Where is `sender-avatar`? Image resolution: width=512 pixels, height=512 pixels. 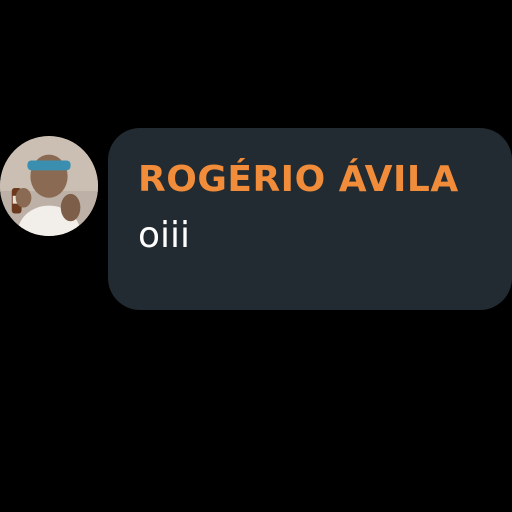
sender-avatar is located at coordinates (49, 186).